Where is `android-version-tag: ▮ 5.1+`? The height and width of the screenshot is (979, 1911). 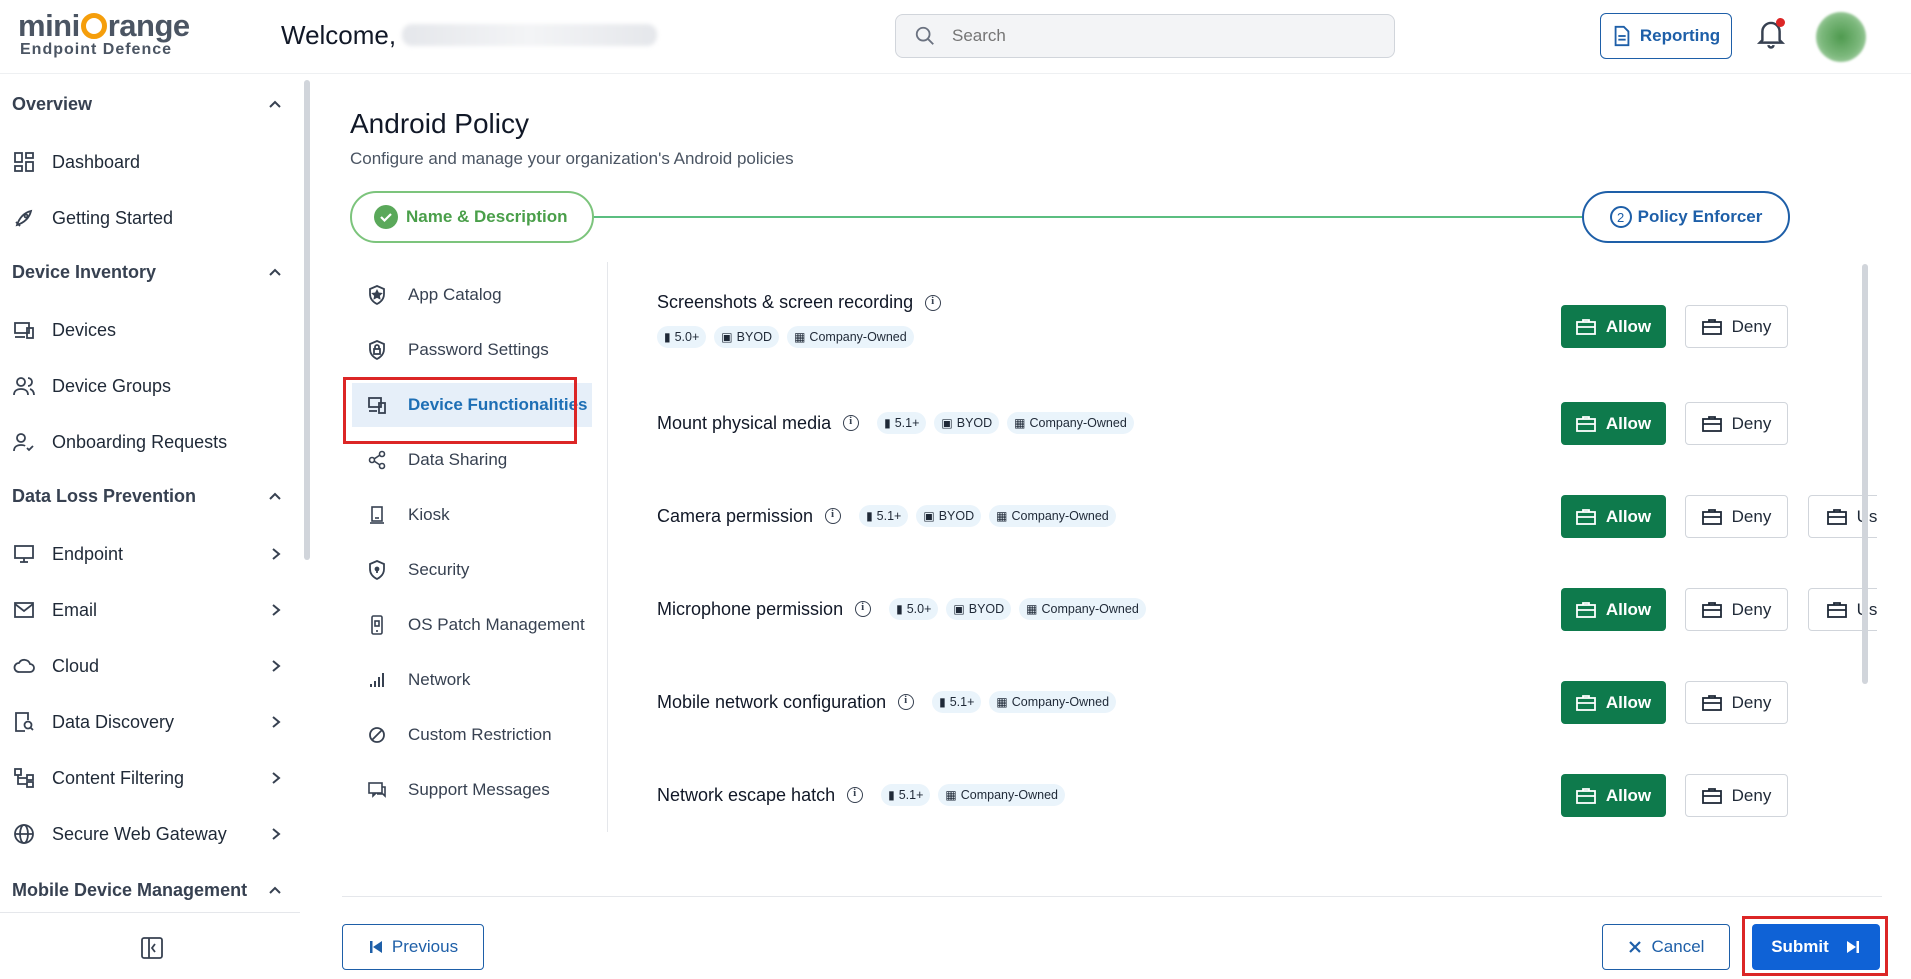 android-version-tag: ▮ 5.1+ is located at coordinates (957, 702).